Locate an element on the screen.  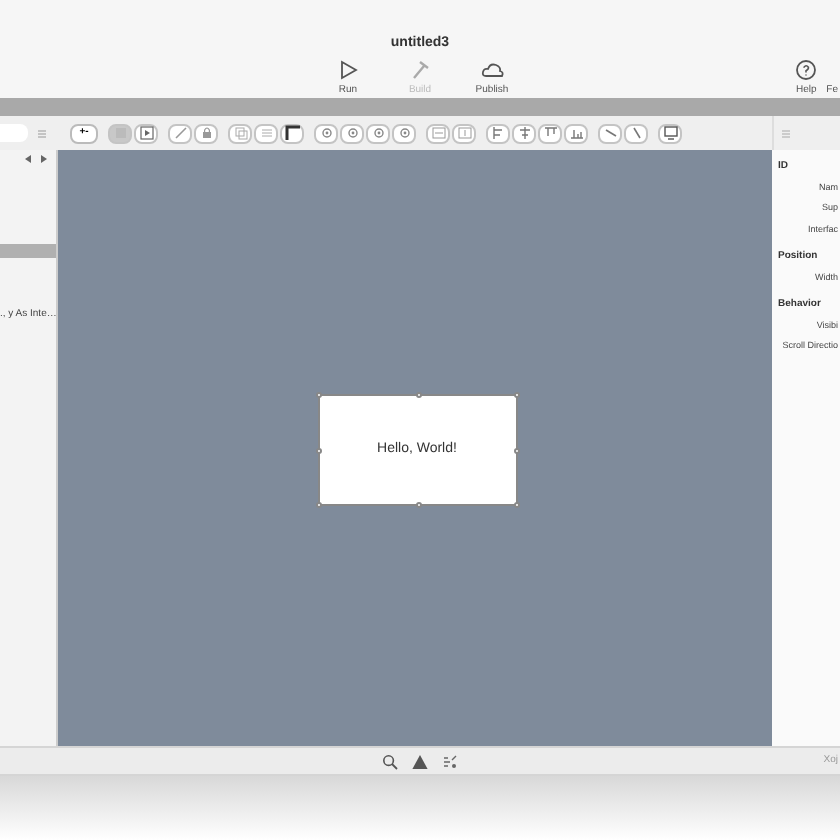
lock-icon is located at coordinates (206, 133).